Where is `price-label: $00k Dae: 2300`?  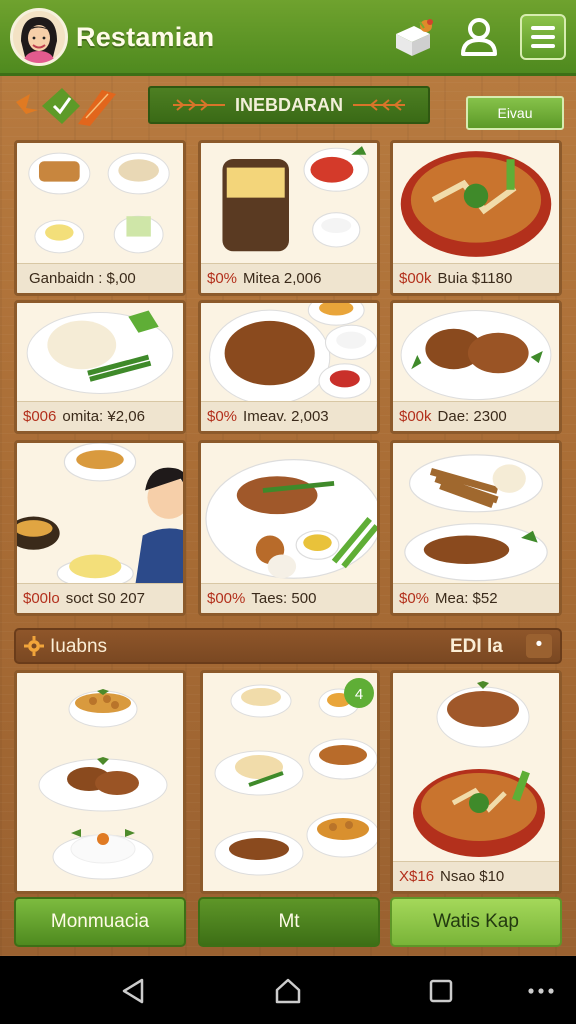 price-label: $00k Dae: 2300 is located at coordinates (476, 416).